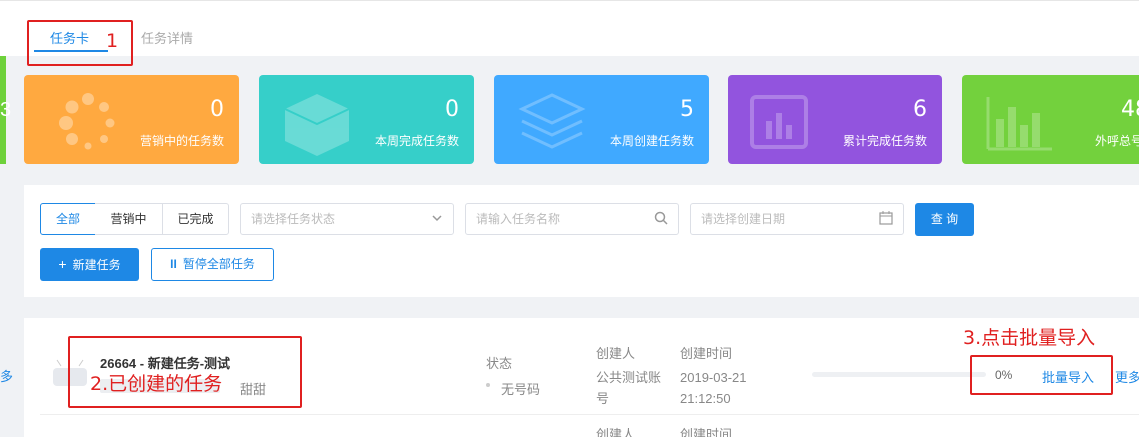 This screenshot has width=1139, height=437. What do you see at coordinates (713, 388) in the screenshot?
I see `created-time-value: 2019-03-21 21:12:50` at bounding box center [713, 388].